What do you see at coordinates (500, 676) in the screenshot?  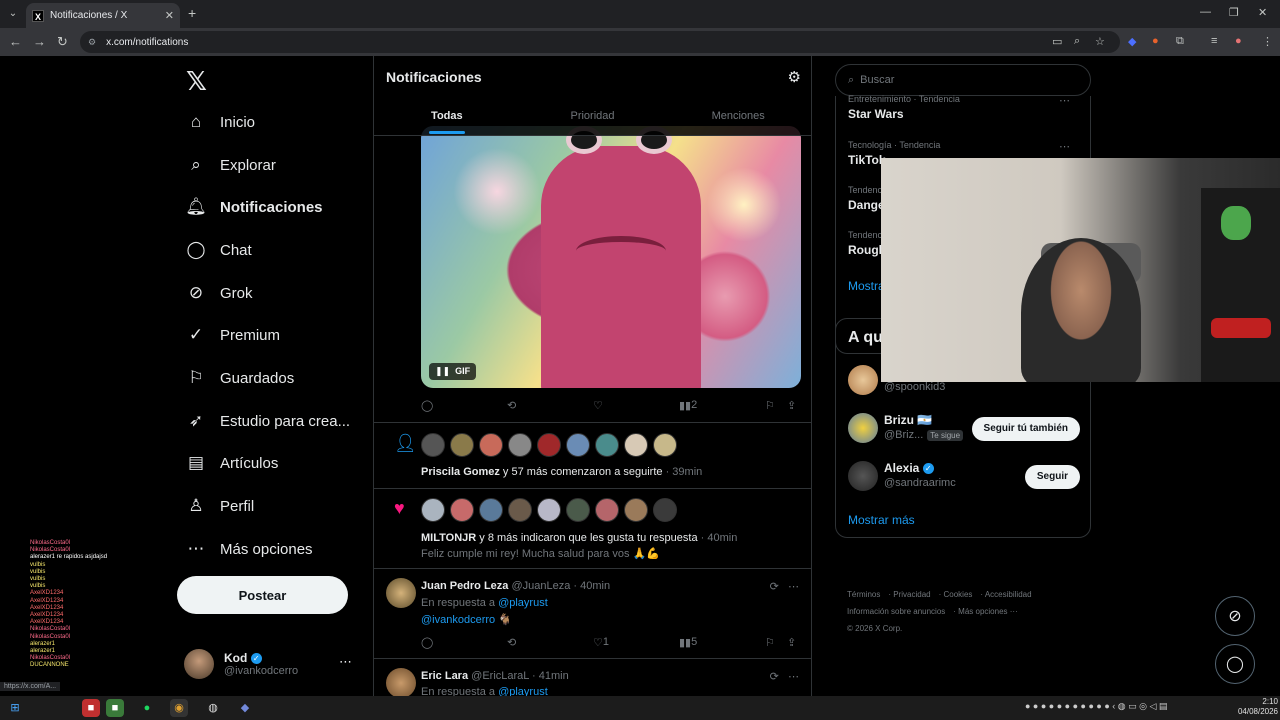 I see `tweet-author-handle: @EricLaraL` at bounding box center [500, 676].